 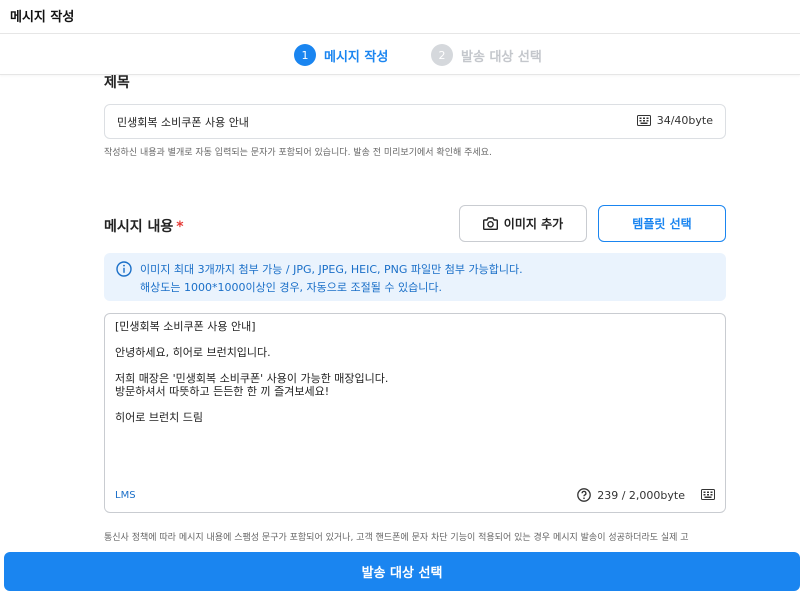 What do you see at coordinates (305, 55) in the screenshot?
I see `step-number: 1` at bounding box center [305, 55].